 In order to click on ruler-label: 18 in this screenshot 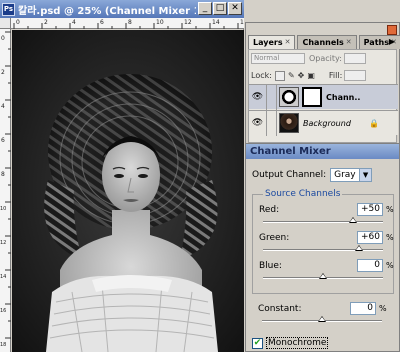, I will do `click(3, 345)`.